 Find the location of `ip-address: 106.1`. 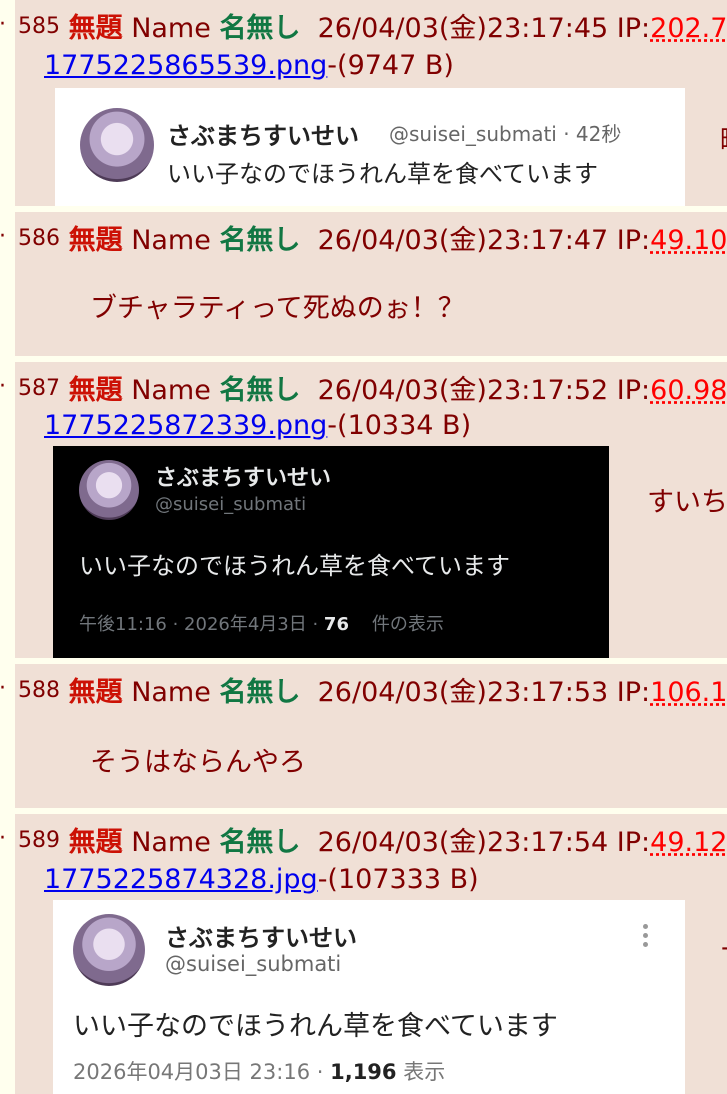

ip-address: 106.1 is located at coordinates (688, 692).